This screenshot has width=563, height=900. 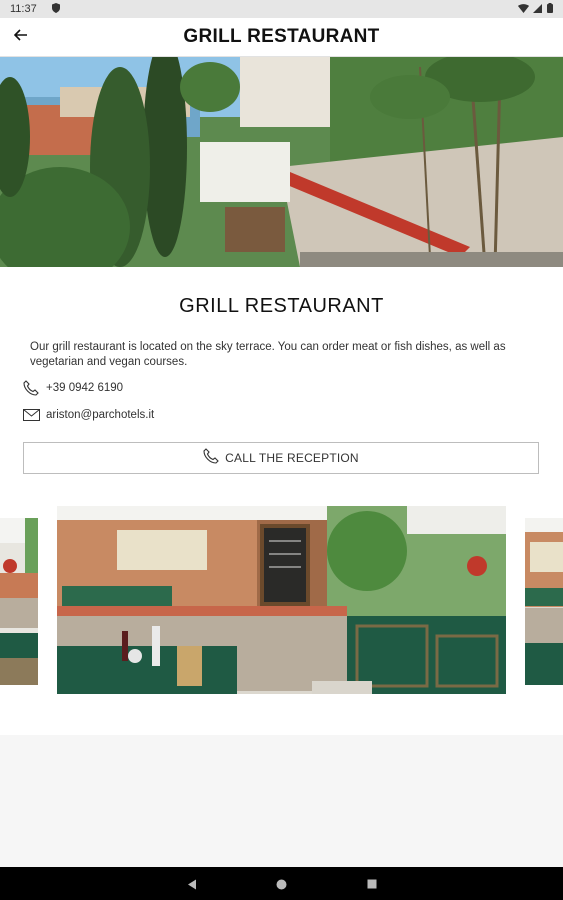 I want to click on page-title: GRILL RESTAURANT, so click(x=281, y=36).